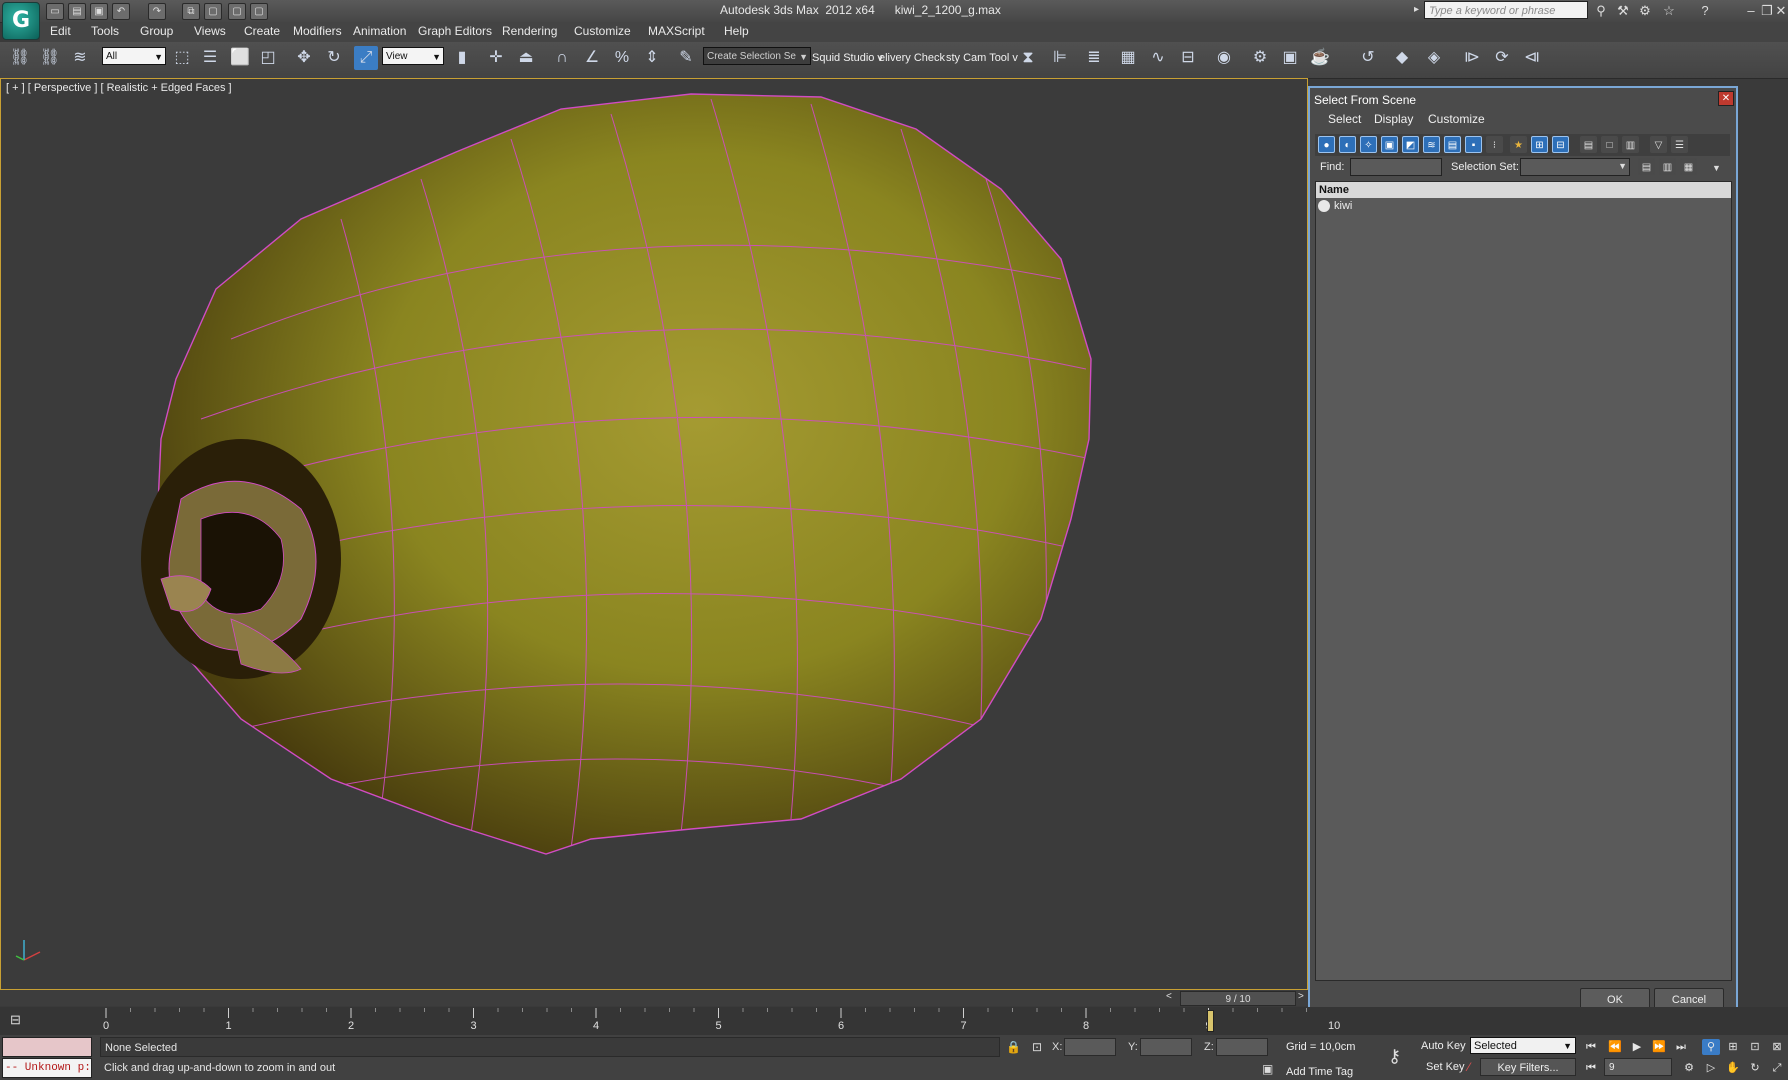 The image size is (1788, 1080). What do you see at coordinates (379, 31) in the screenshot?
I see `menu-animation: Animation` at bounding box center [379, 31].